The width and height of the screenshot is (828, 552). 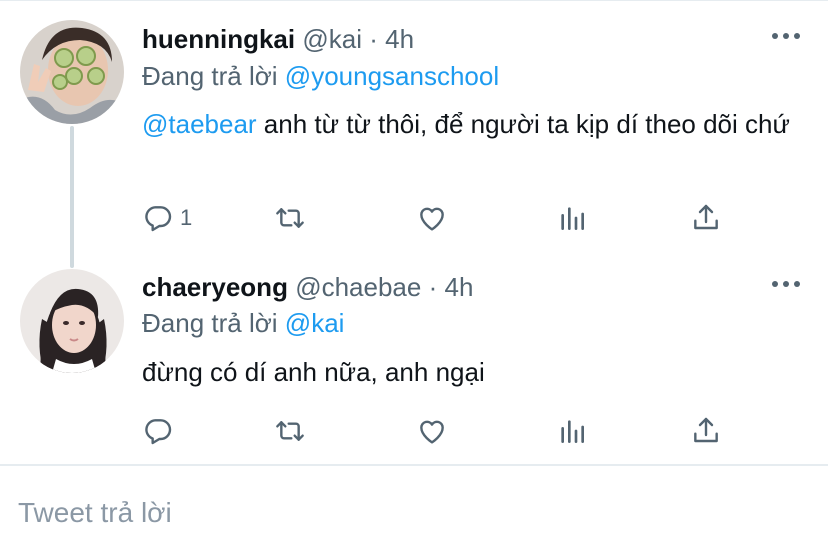 I want to click on reply-count: 1, so click(x=186, y=217).